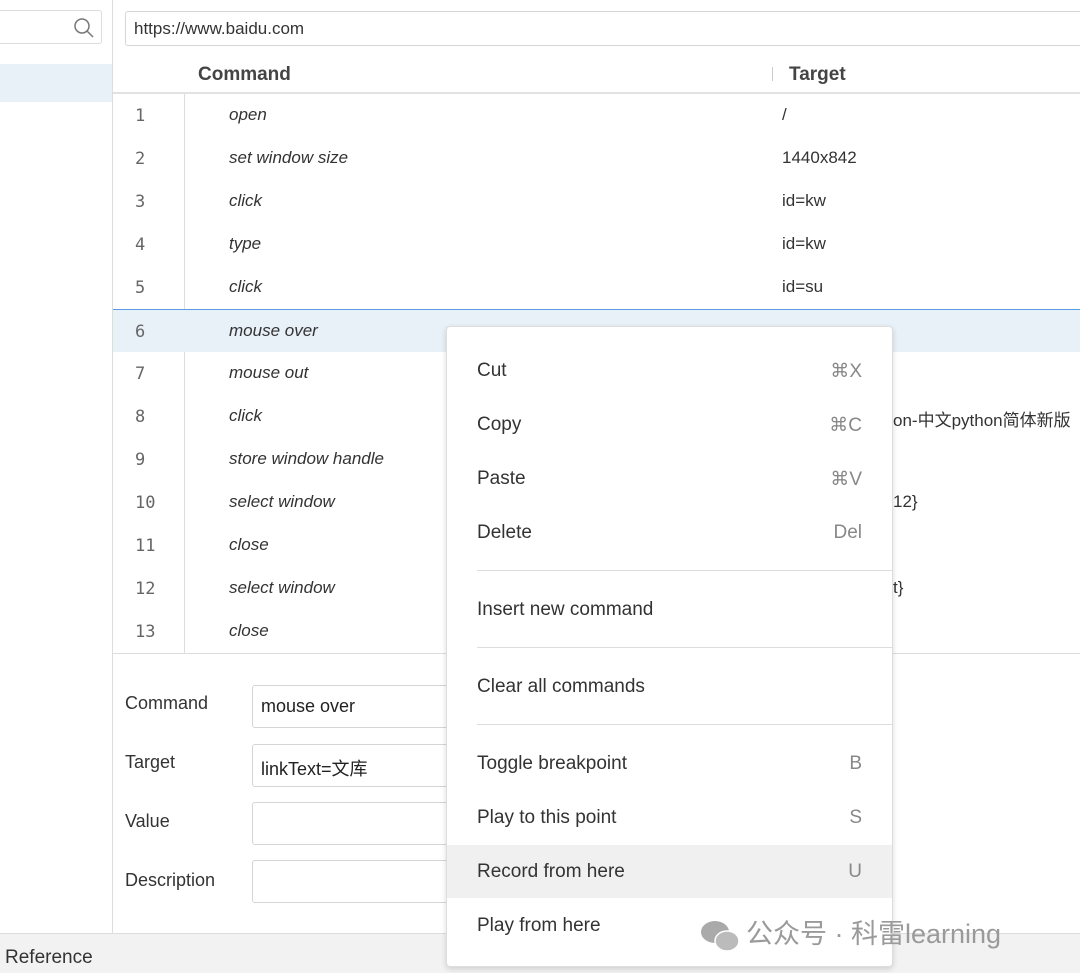 The height and width of the screenshot is (973, 1080). I want to click on watermark: 公众号 · 科雷learning, so click(850, 932).